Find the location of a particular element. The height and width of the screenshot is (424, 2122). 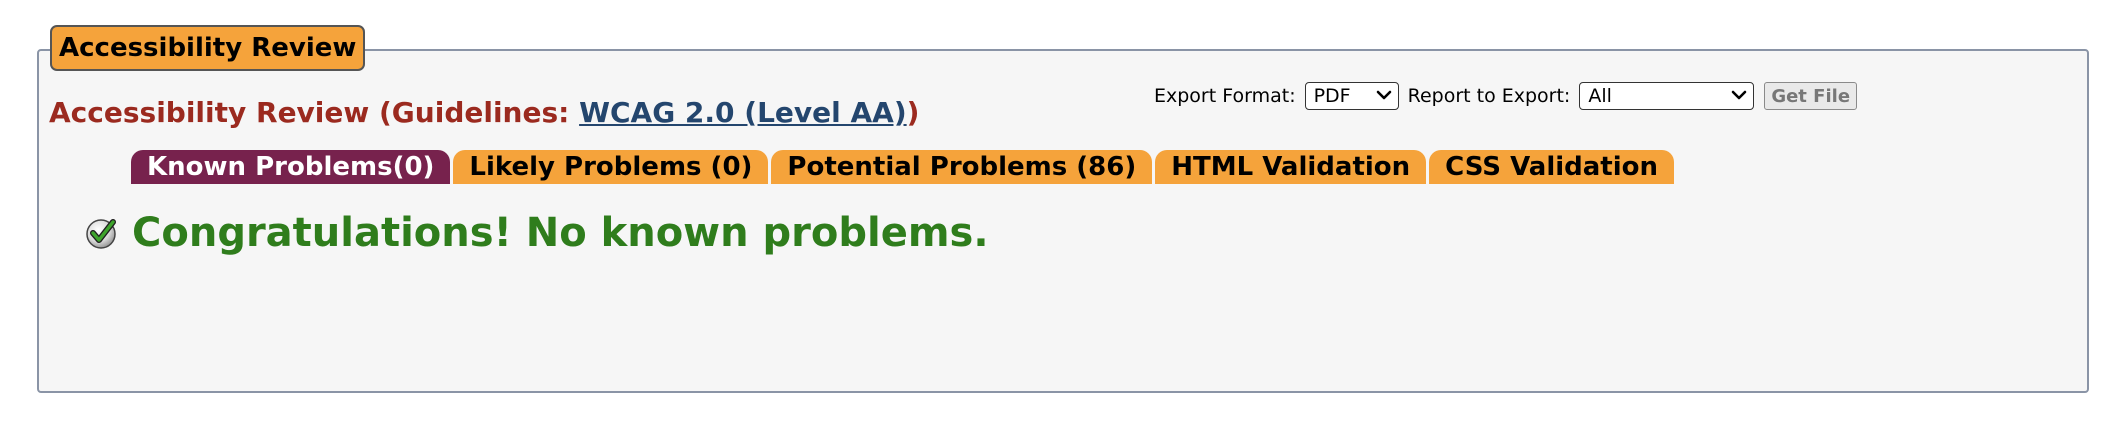

panel-legend-label: Accessibility Review is located at coordinates (208, 48).